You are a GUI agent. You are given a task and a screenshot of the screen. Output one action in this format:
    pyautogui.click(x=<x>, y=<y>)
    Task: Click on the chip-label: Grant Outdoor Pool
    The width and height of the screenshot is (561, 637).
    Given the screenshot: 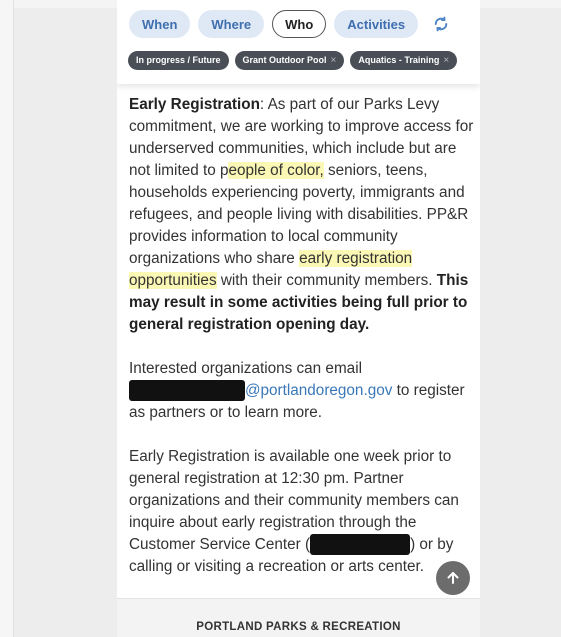 What is the action you would take?
    pyautogui.click(x=284, y=60)
    